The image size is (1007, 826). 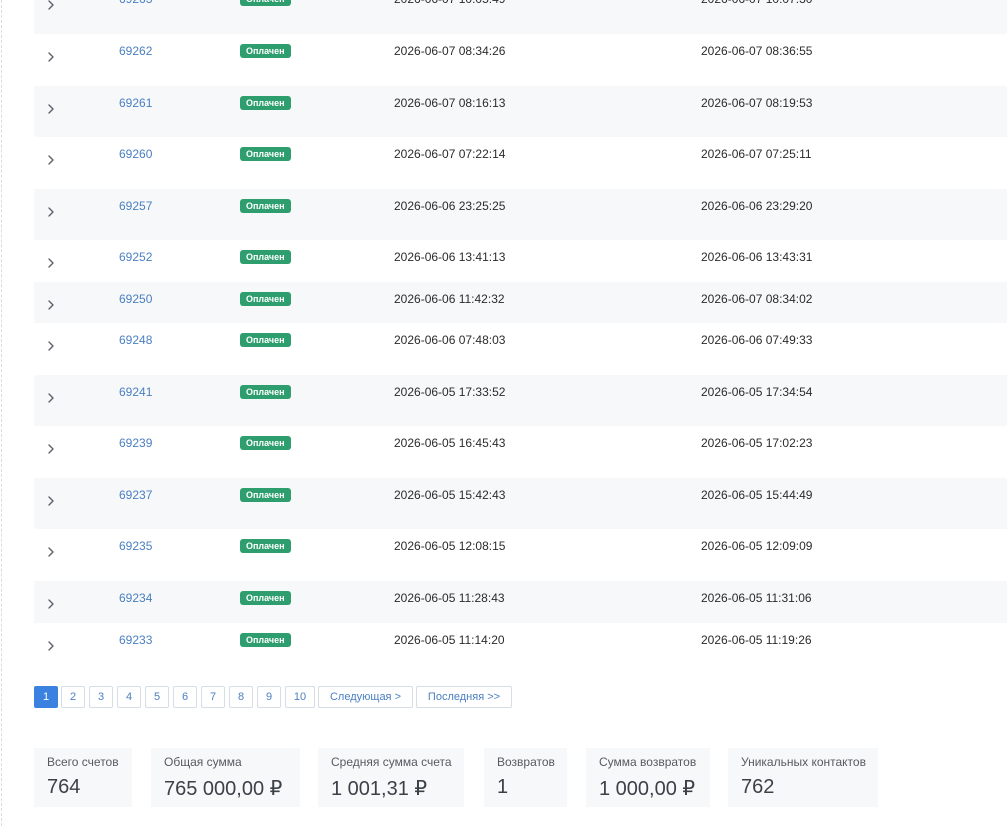 I want to click on stat-label: Уникальных контактов, so click(x=803, y=762).